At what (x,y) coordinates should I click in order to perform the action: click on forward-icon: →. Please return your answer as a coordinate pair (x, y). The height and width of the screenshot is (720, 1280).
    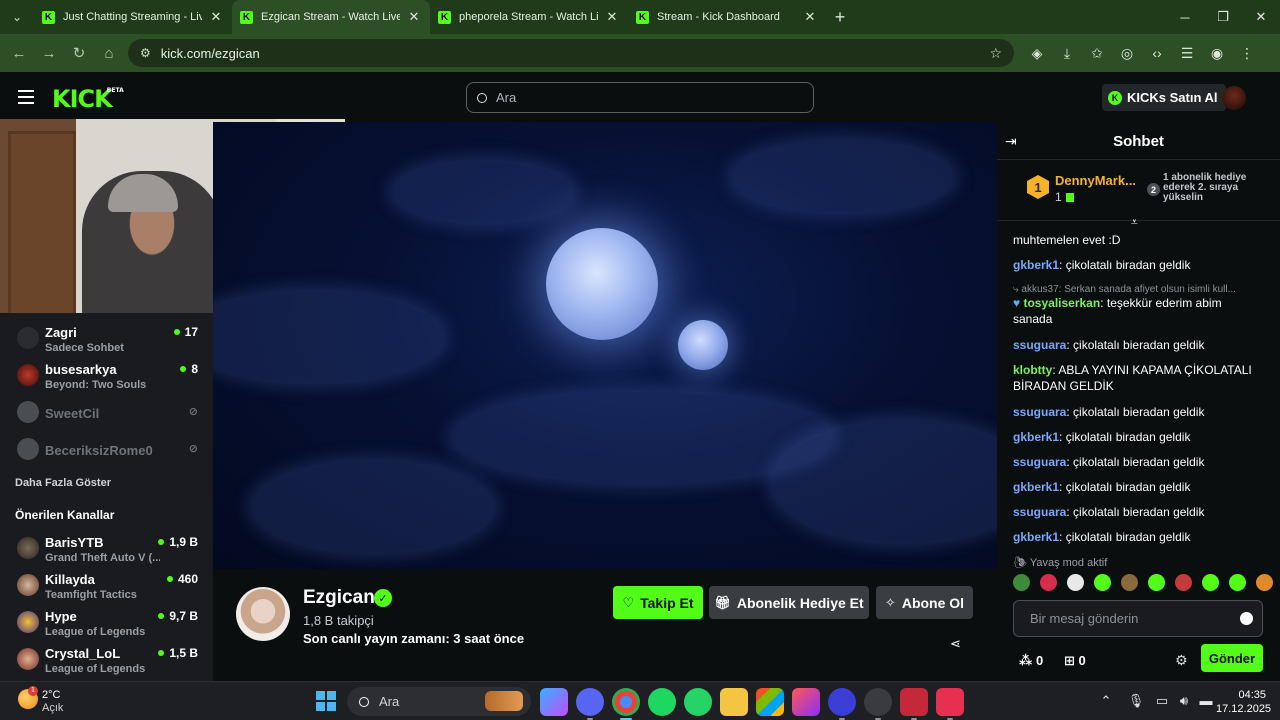
    Looking at the image, I should click on (49, 53).